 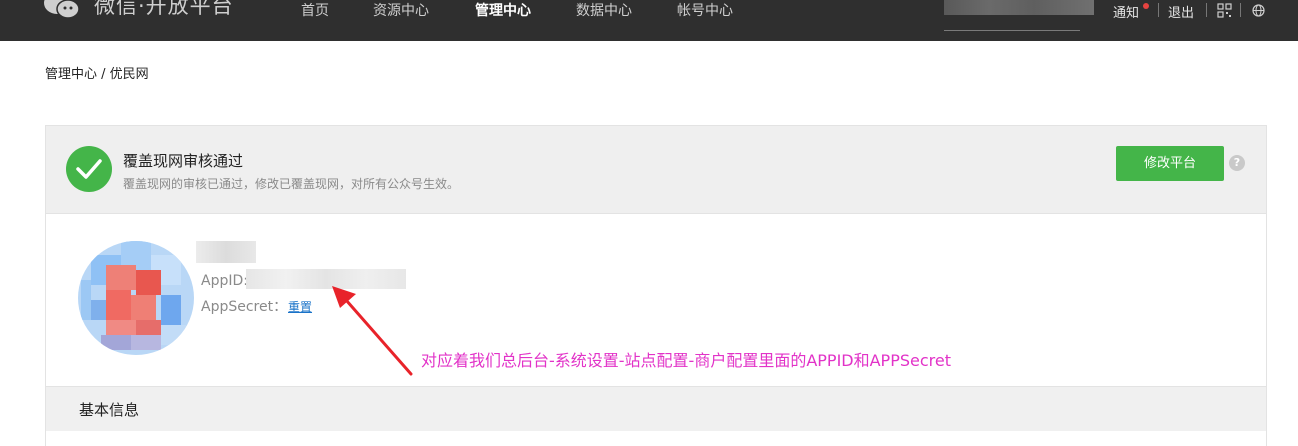 I want to click on status-title: 覆盖现网审核通过, so click(x=183, y=161).